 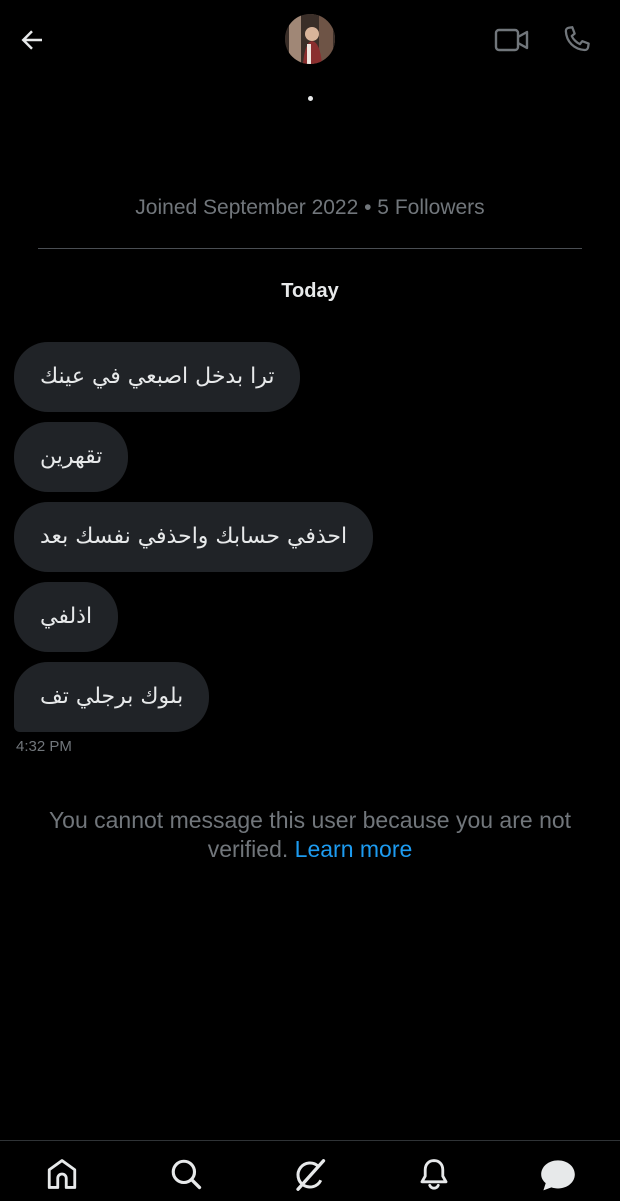 I want to click on profile-join-followers: Joined September 2022 • 5 Followers, so click(x=310, y=207).